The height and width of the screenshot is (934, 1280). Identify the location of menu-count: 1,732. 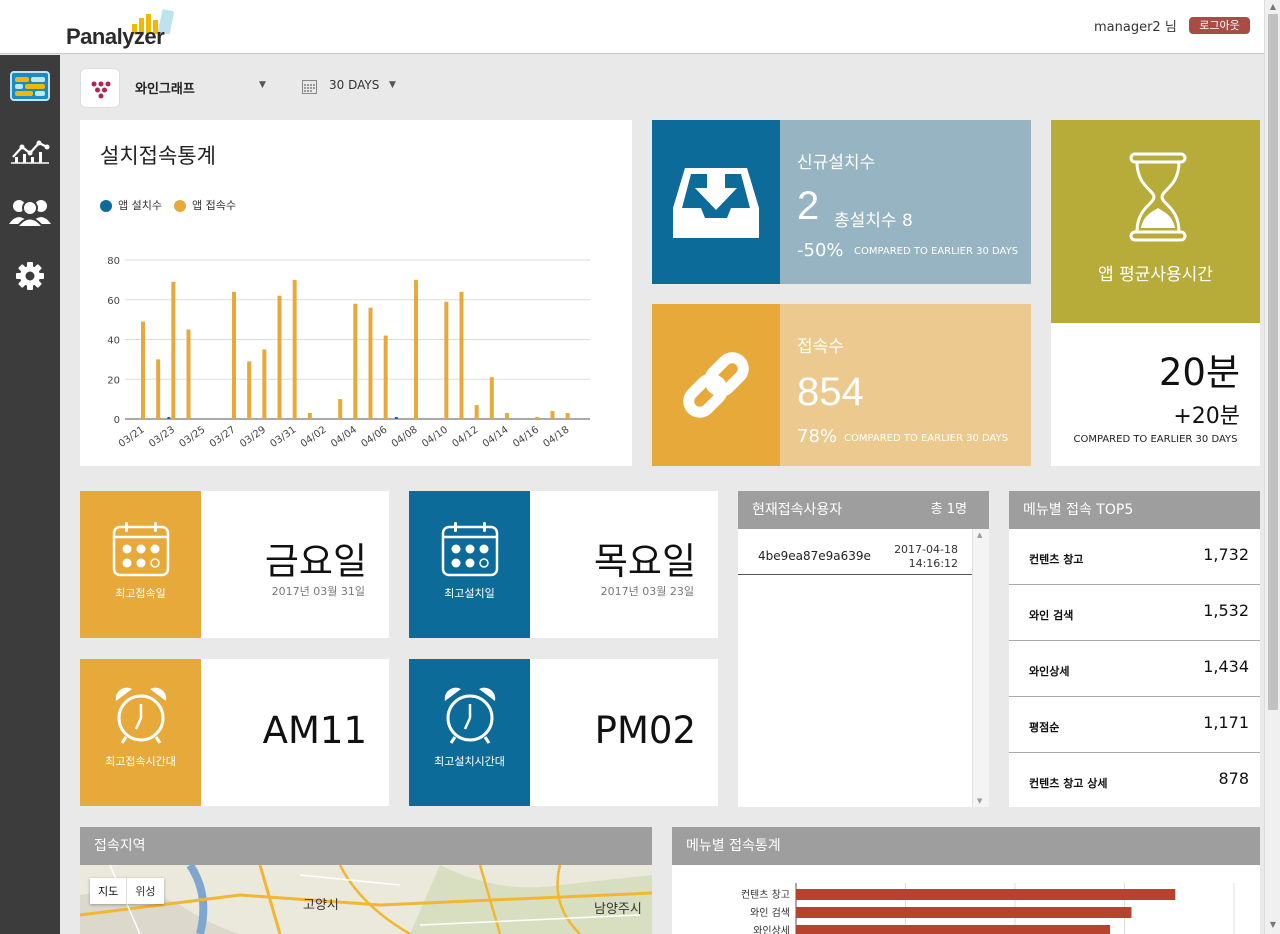
(1226, 554).